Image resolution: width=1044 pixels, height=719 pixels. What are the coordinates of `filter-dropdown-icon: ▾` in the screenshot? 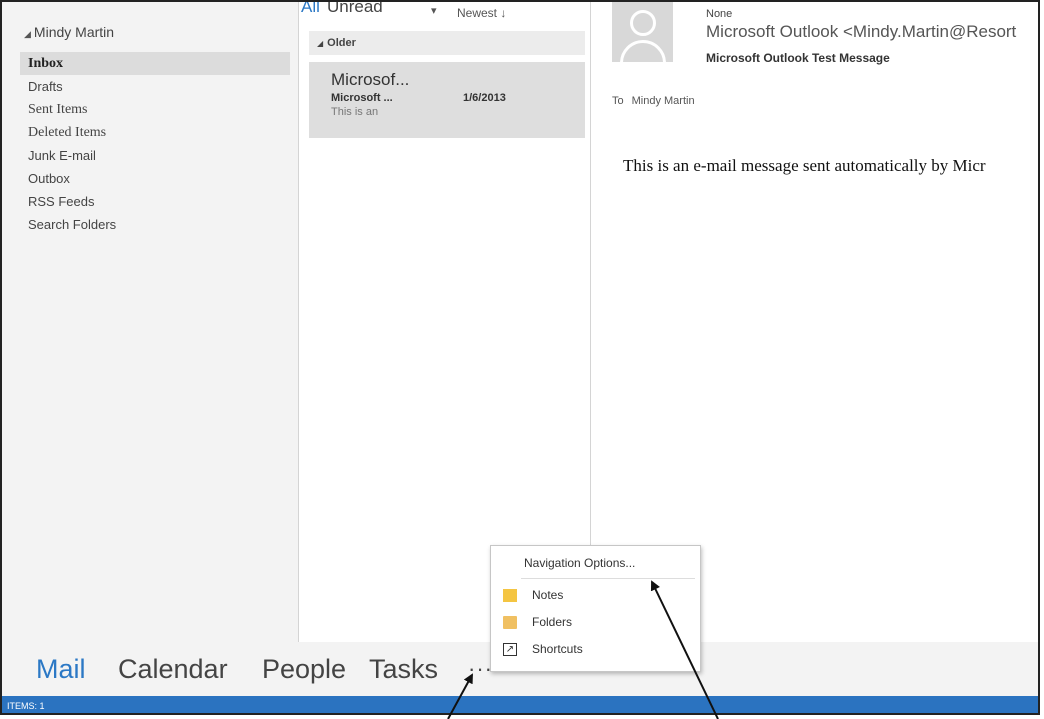 It's located at (434, 10).